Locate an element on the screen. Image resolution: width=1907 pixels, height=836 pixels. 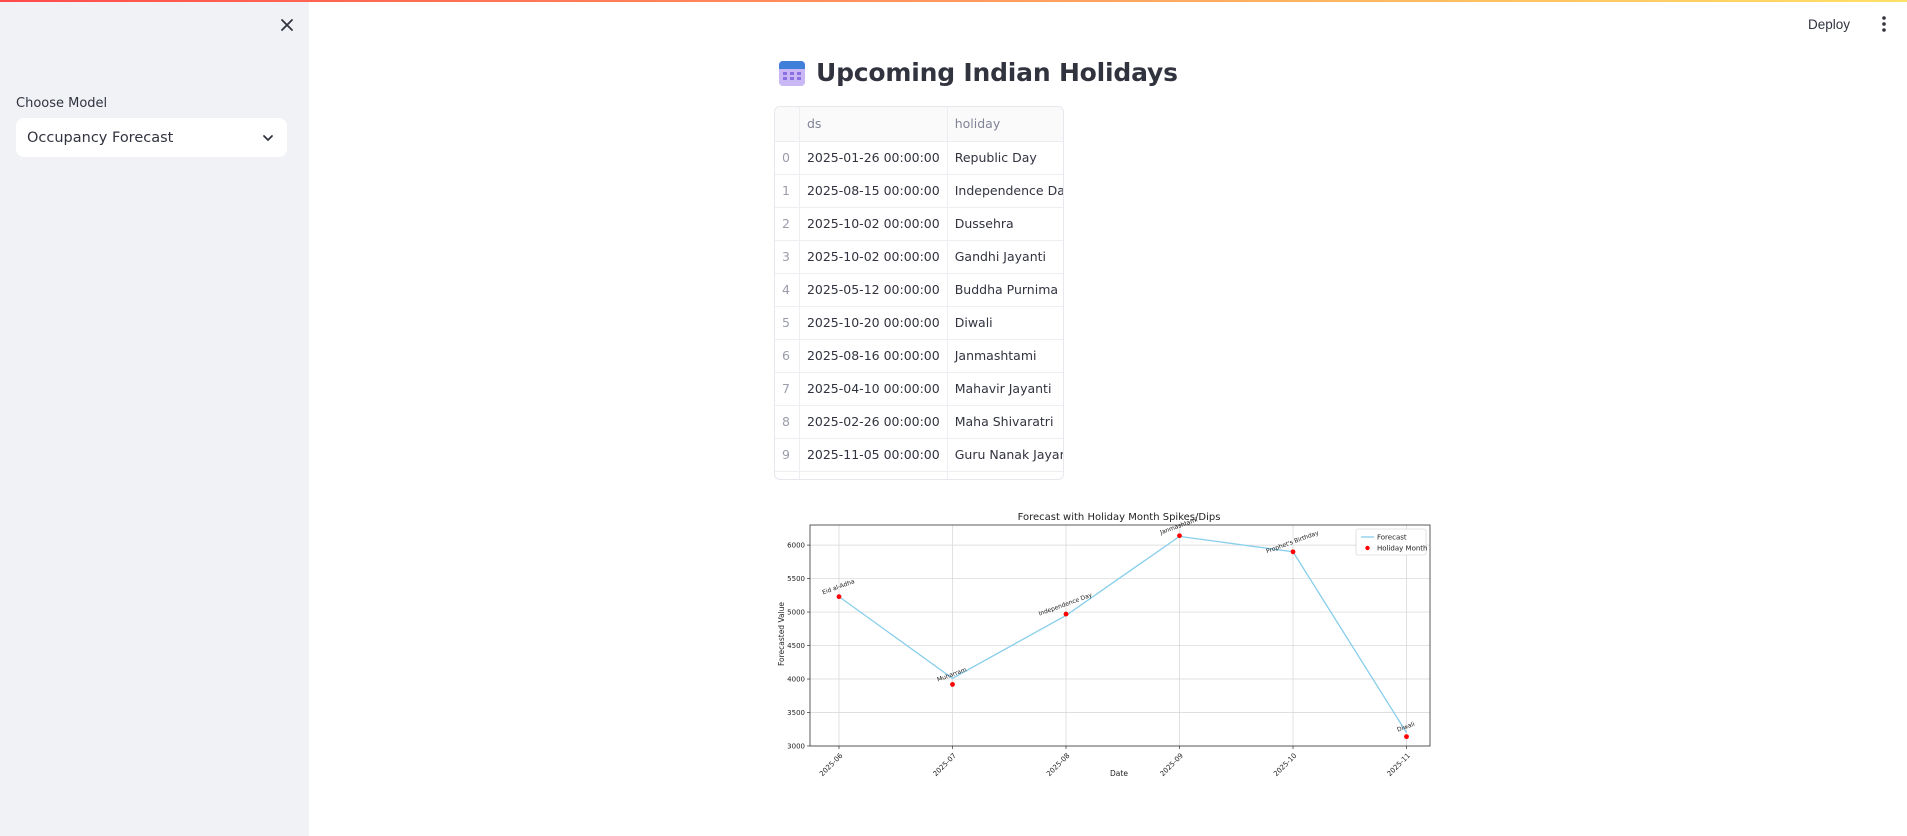
table-row: 4 2025-05-12 00:00:00 Buddha Purnima is located at coordinates (919, 290).